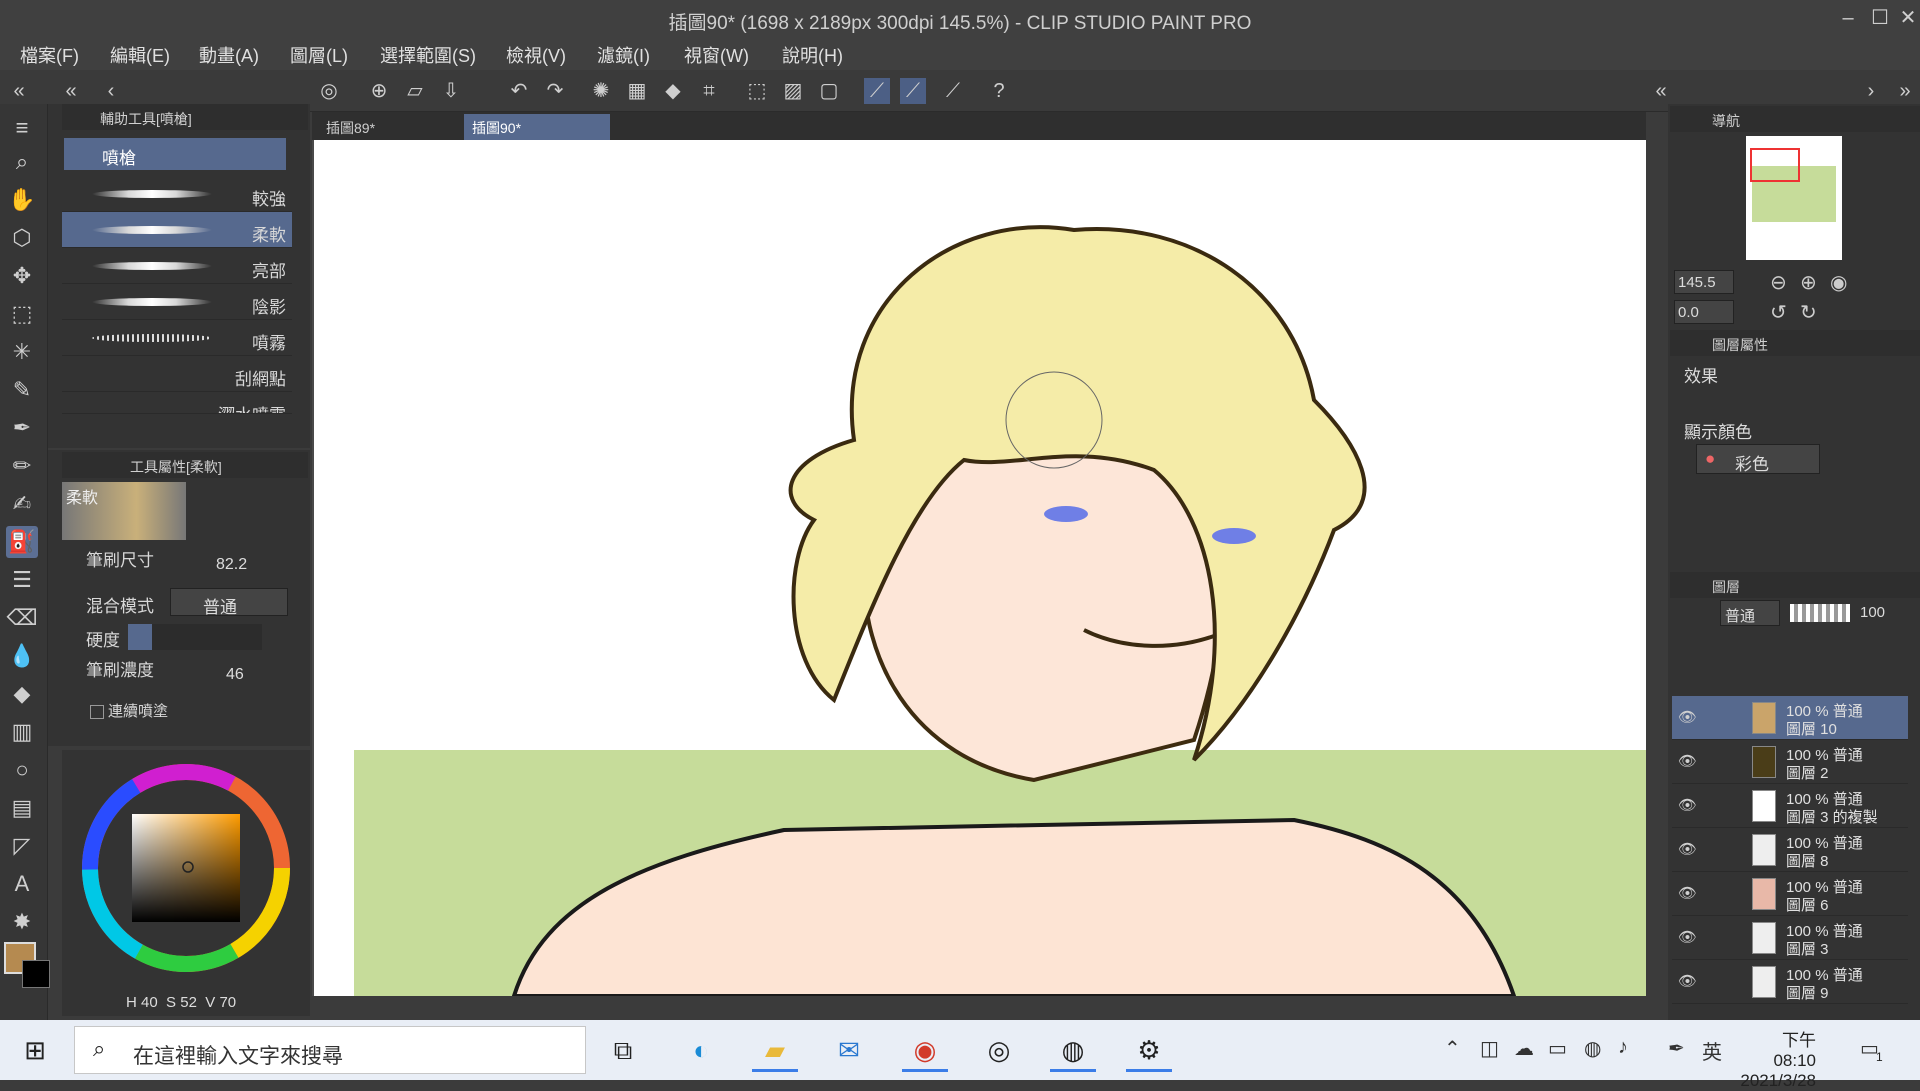 Image resolution: width=1920 pixels, height=1091 pixels. Describe the element at coordinates (186, 883) in the screenshot. I see `color-wheel` at that location.